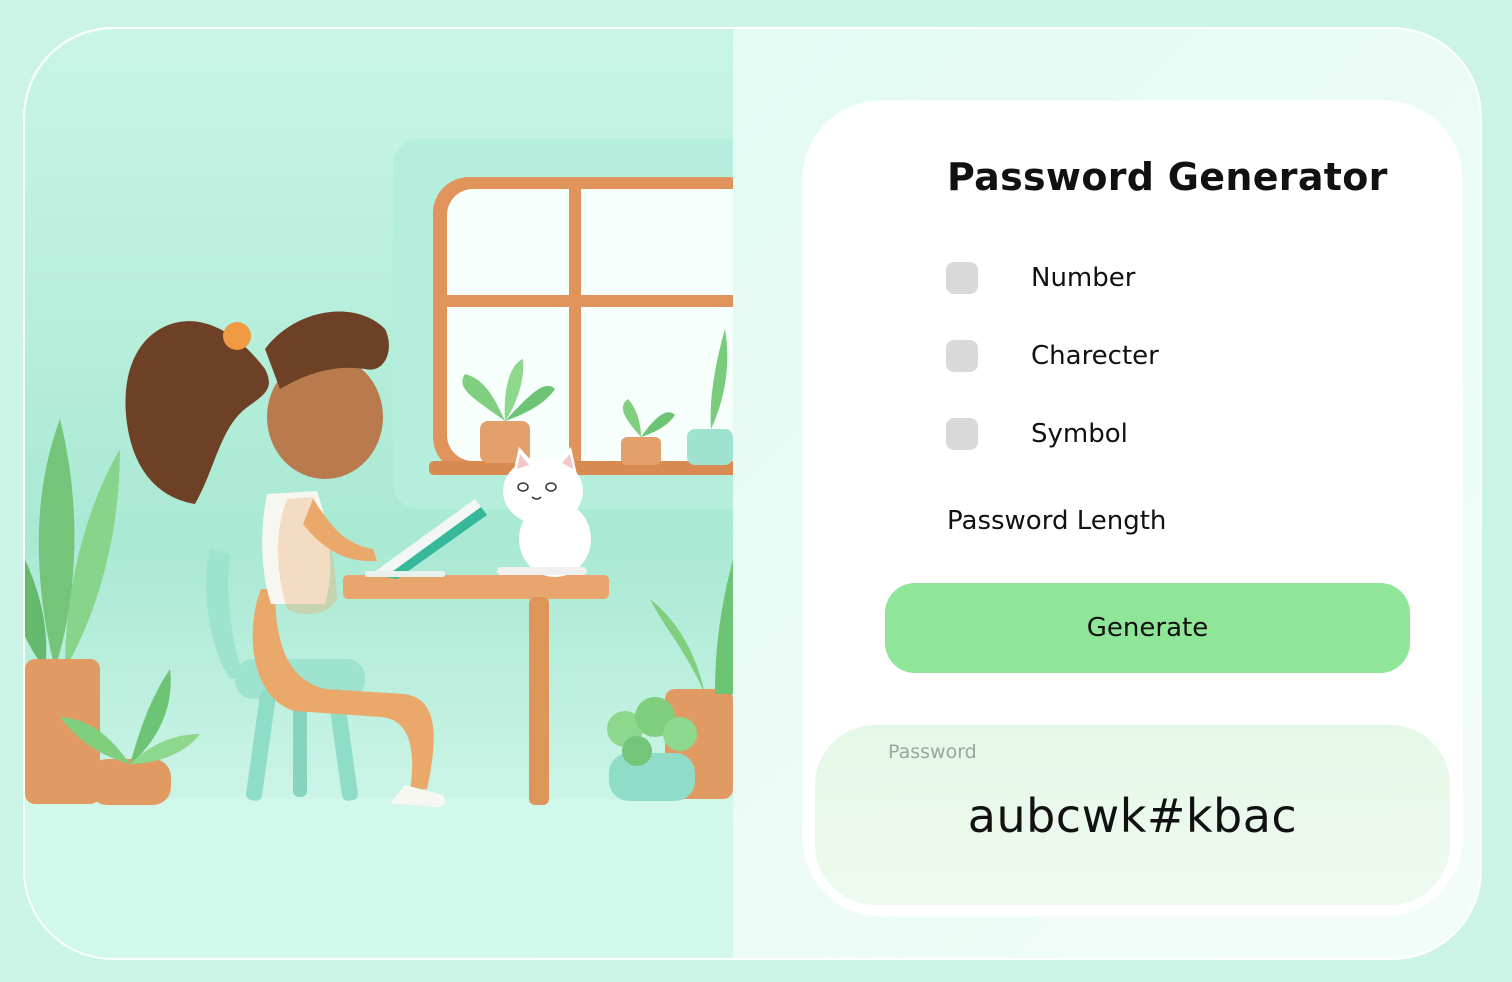 The height and width of the screenshot is (982, 1512). Describe the element at coordinates (962, 356) in the screenshot. I see `charecter-checkbox` at that location.